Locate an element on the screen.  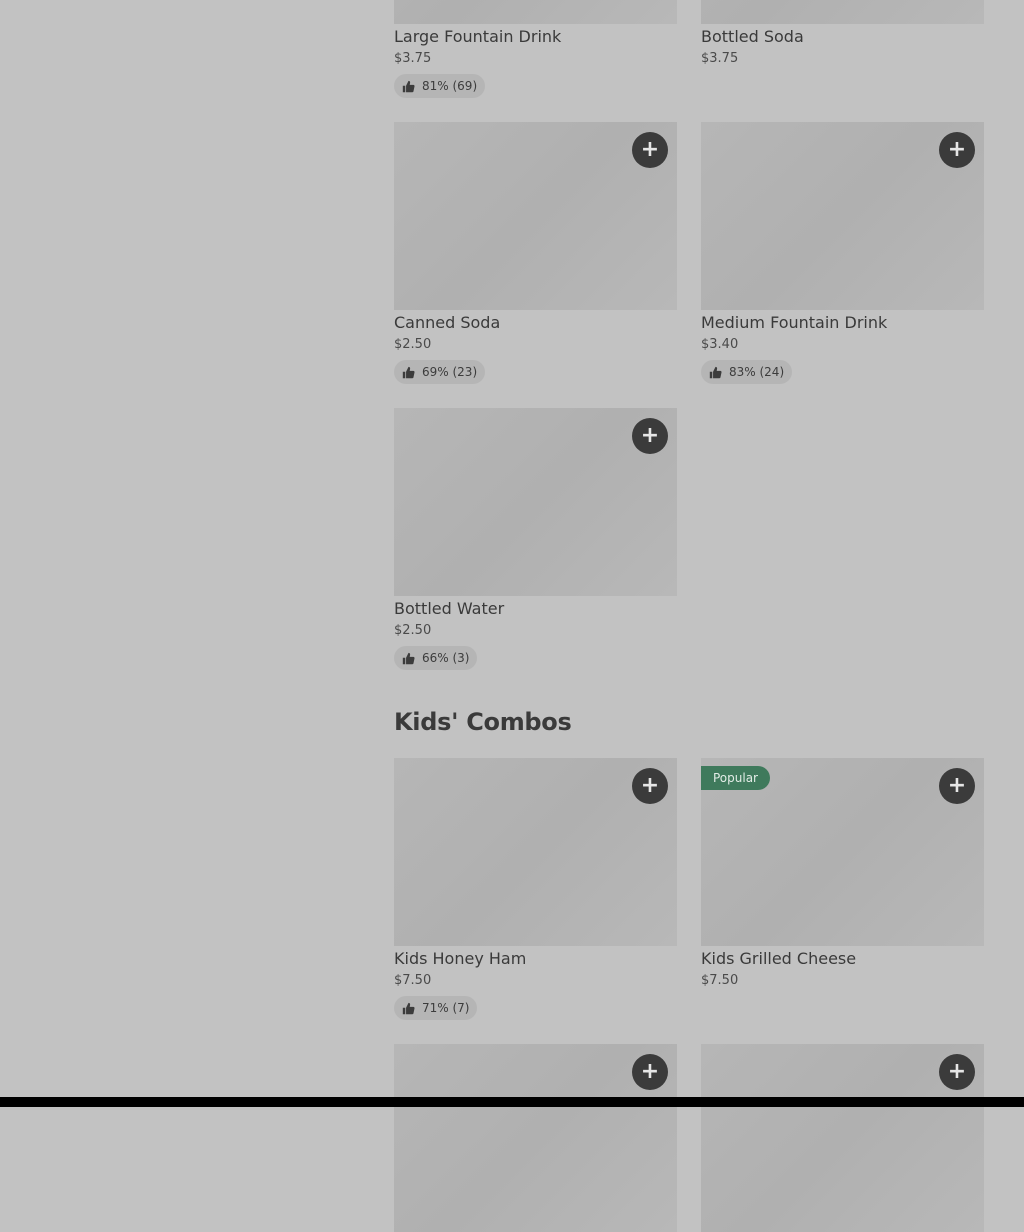
item-name: Bottled Water is located at coordinates (449, 608).